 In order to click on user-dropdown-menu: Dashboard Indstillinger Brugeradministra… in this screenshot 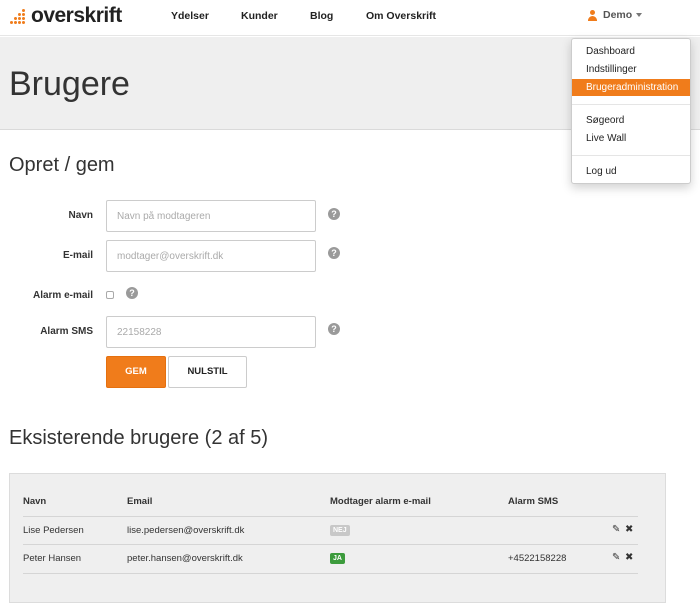, I will do `click(631, 111)`.